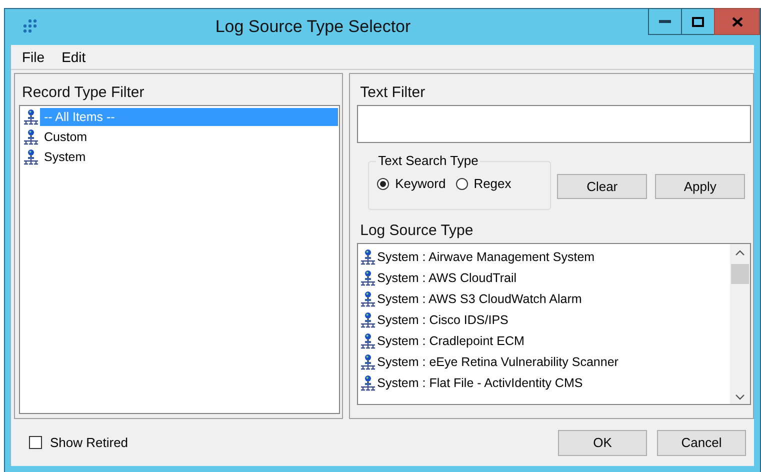 This screenshot has height=472, width=761. What do you see at coordinates (84, 93) in the screenshot?
I see `panel-title: Record Type Filter` at bounding box center [84, 93].